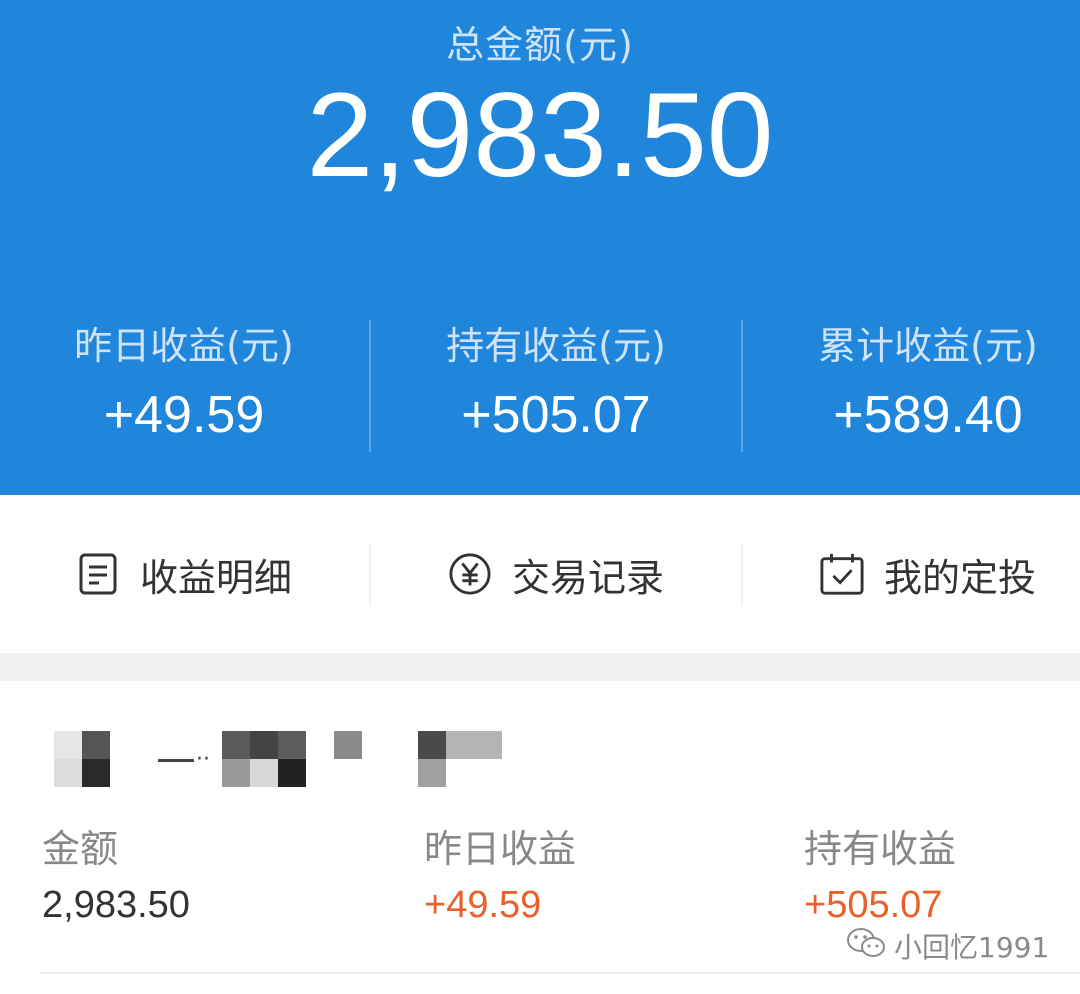 This screenshot has height=994, width=1080. I want to click on stat-yesterday-value: +49.59, so click(184, 415).